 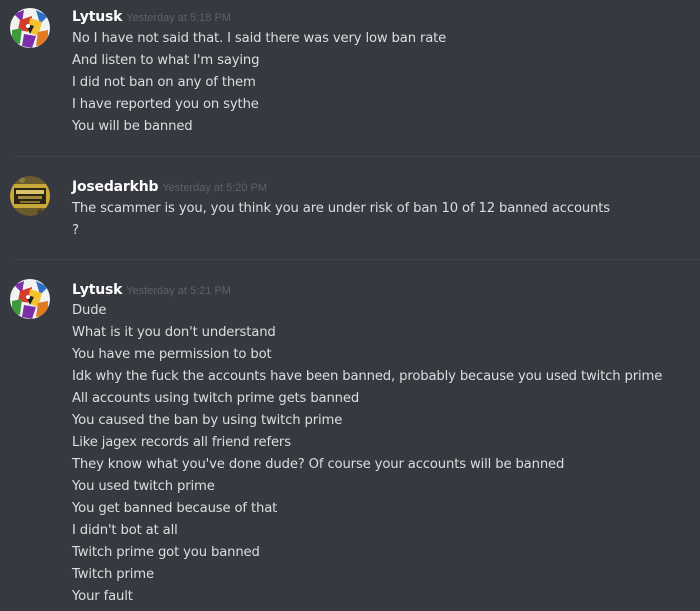 I want to click on message-header: Josedarkhb Yesterday at 5:20 PM, so click(x=169, y=187).